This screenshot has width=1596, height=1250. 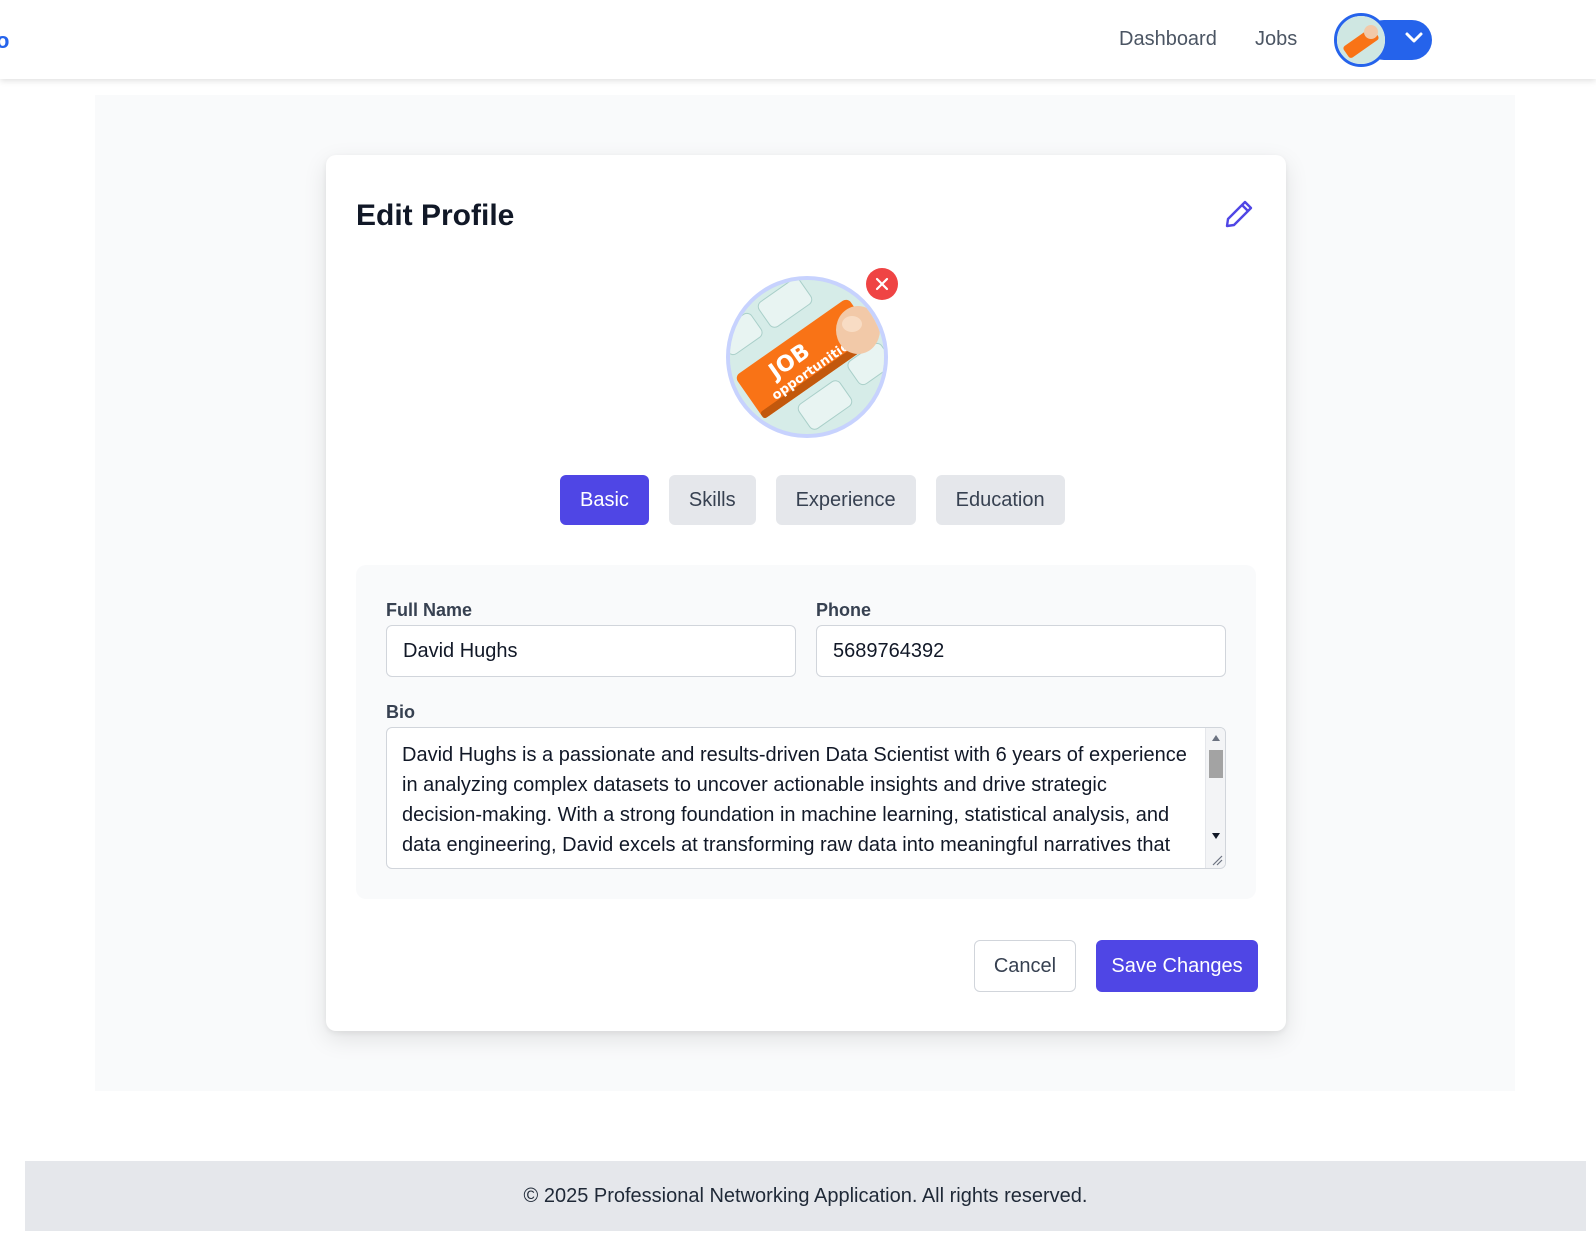 What do you see at coordinates (1216, 764) in the screenshot?
I see `scroll-thumb` at bounding box center [1216, 764].